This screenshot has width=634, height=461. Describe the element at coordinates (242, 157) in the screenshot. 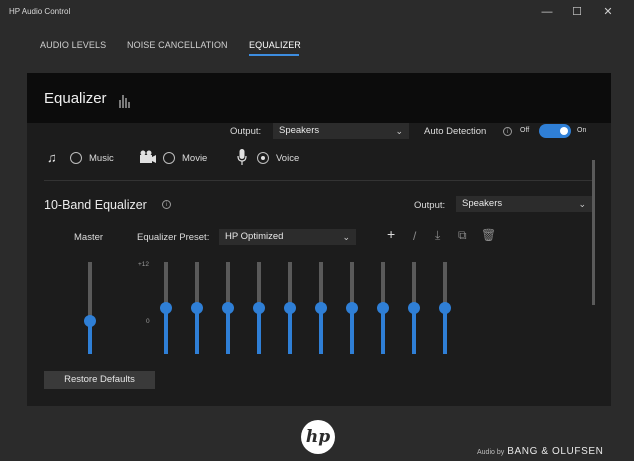

I see `microphone-icon` at that location.